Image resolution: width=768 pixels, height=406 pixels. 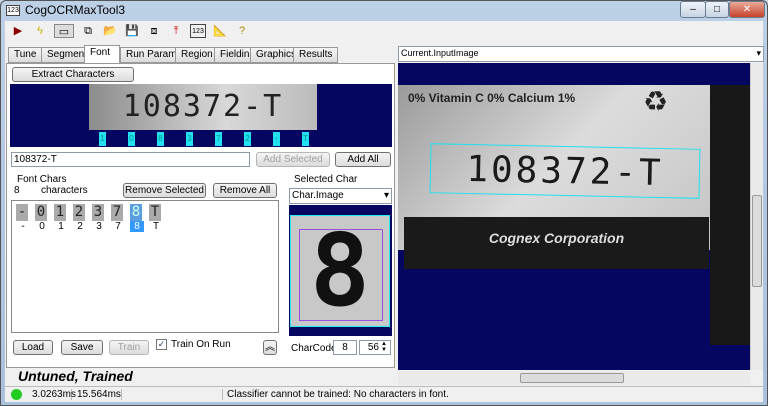 I want to click on char-label: 2, so click(x=247, y=139).